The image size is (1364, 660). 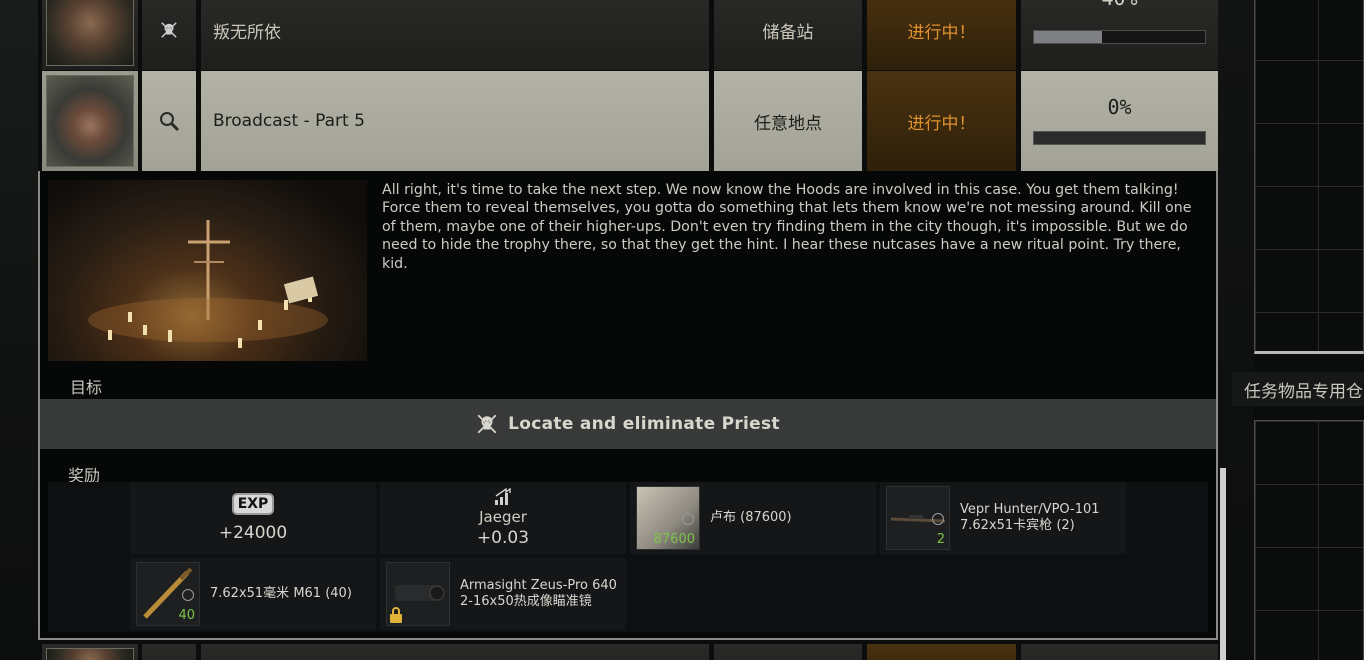 I want to click on item-name: Armasight Zeus-Pro 640 2-16x50热成像瞄准镜, so click(x=538, y=594).